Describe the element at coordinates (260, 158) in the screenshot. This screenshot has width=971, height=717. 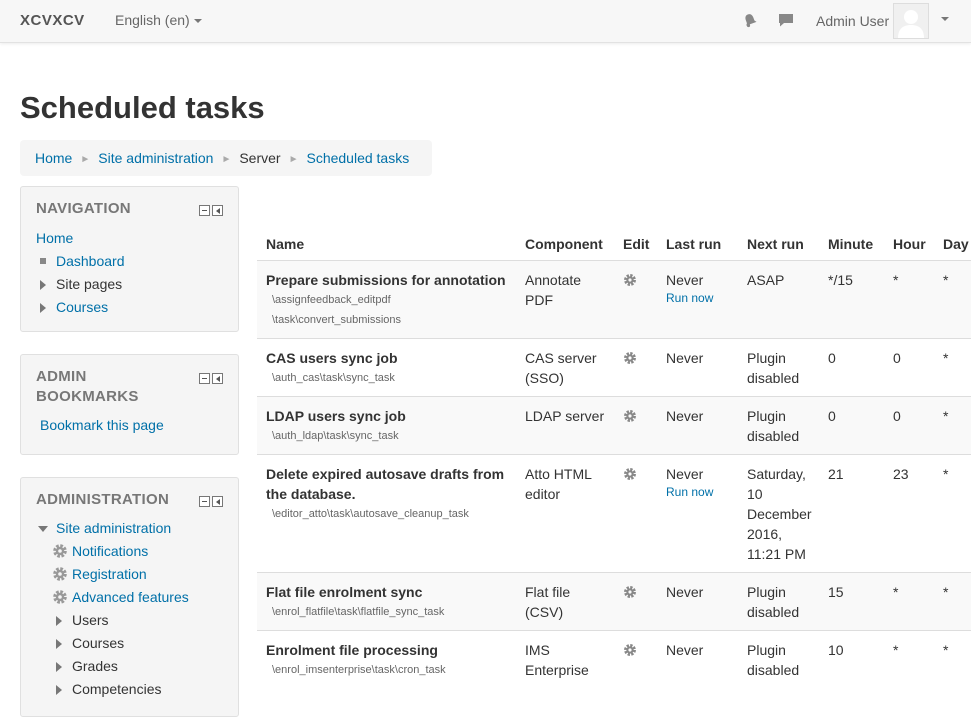
I see `breadcrumb-server: Server` at that location.